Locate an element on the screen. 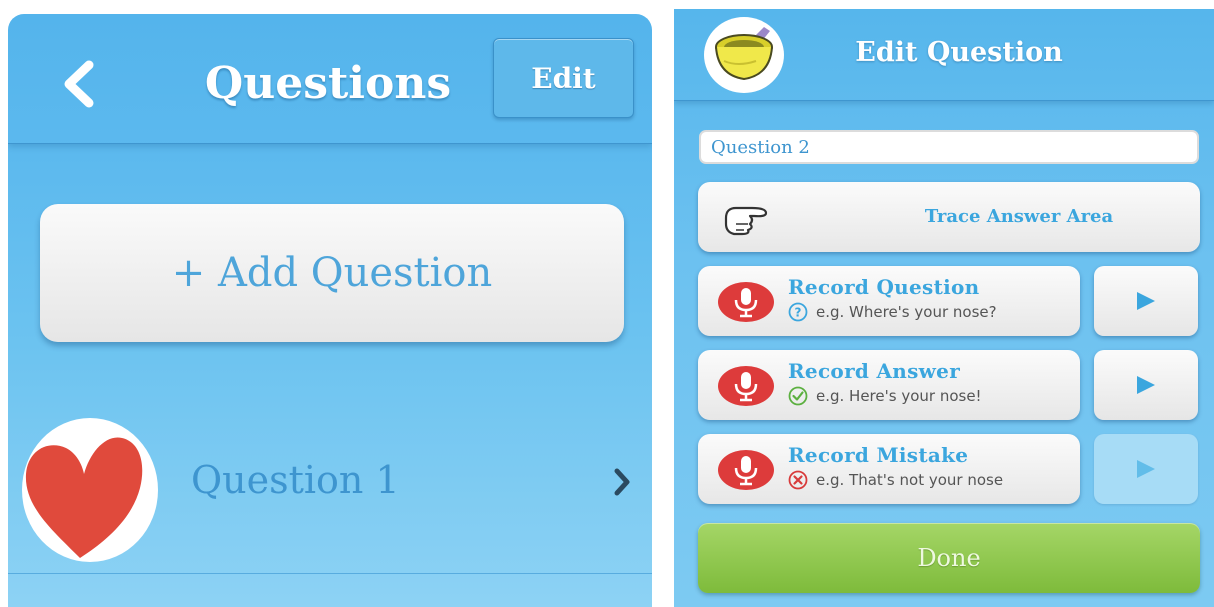  hint-row: ? e.g. Where's your nose? is located at coordinates (892, 312).